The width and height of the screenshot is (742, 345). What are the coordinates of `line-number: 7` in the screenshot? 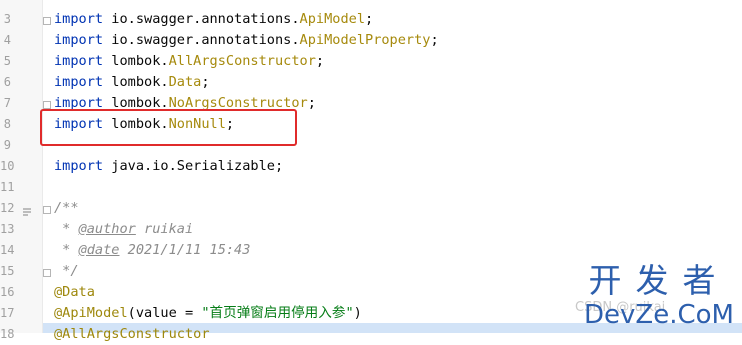 It's located at (7, 103).